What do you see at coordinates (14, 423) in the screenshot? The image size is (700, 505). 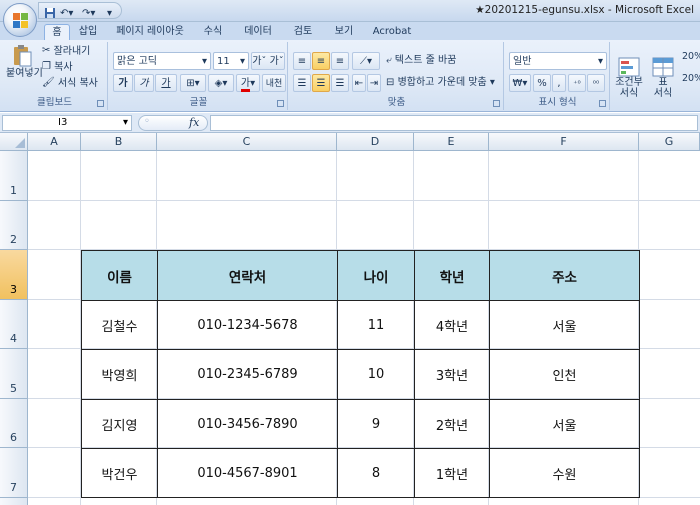 I see `row-header-6: 6` at bounding box center [14, 423].